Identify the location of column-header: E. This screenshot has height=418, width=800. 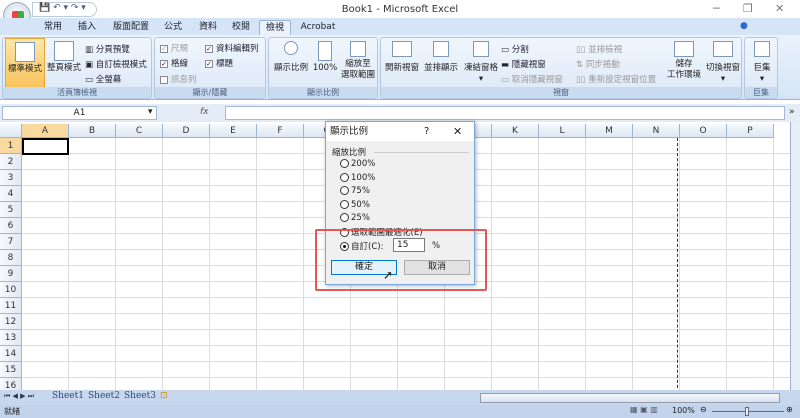
(233, 131).